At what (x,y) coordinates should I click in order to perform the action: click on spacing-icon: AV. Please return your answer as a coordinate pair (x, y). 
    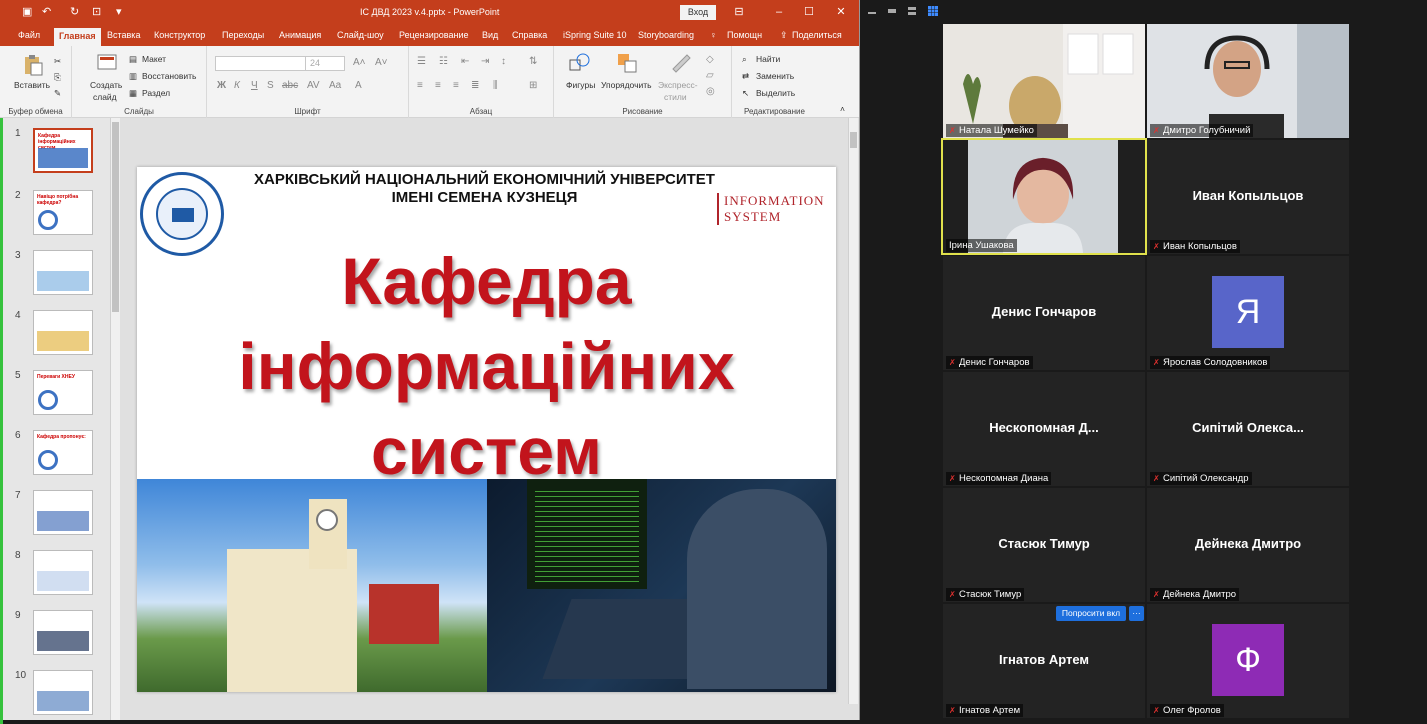
    Looking at the image, I should click on (313, 85).